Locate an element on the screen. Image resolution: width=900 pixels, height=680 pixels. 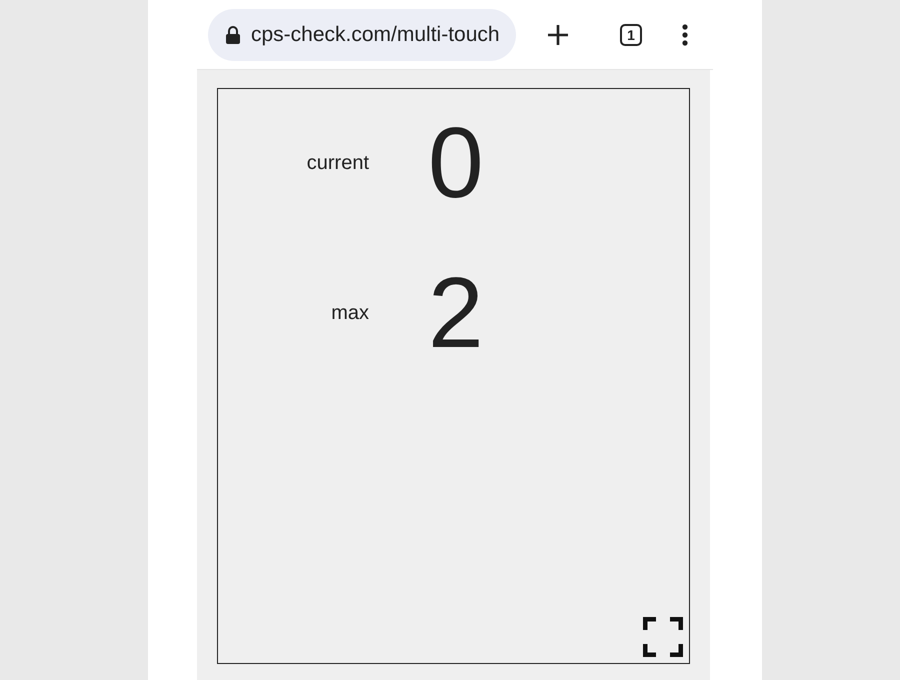
counter-value: 0 is located at coordinates (456, 163).